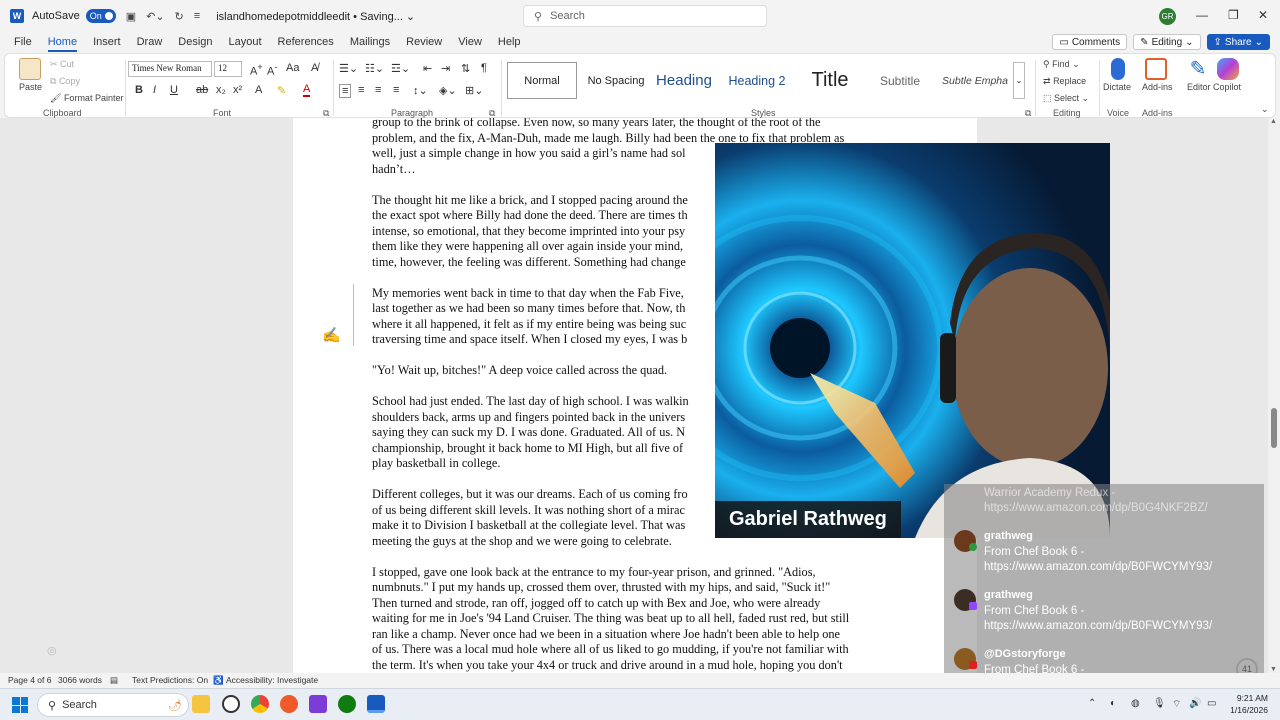 This screenshot has height=720, width=1280. What do you see at coordinates (318, 704) in the screenshot?
I see `obs-icon` at bounding box center [318, 704].